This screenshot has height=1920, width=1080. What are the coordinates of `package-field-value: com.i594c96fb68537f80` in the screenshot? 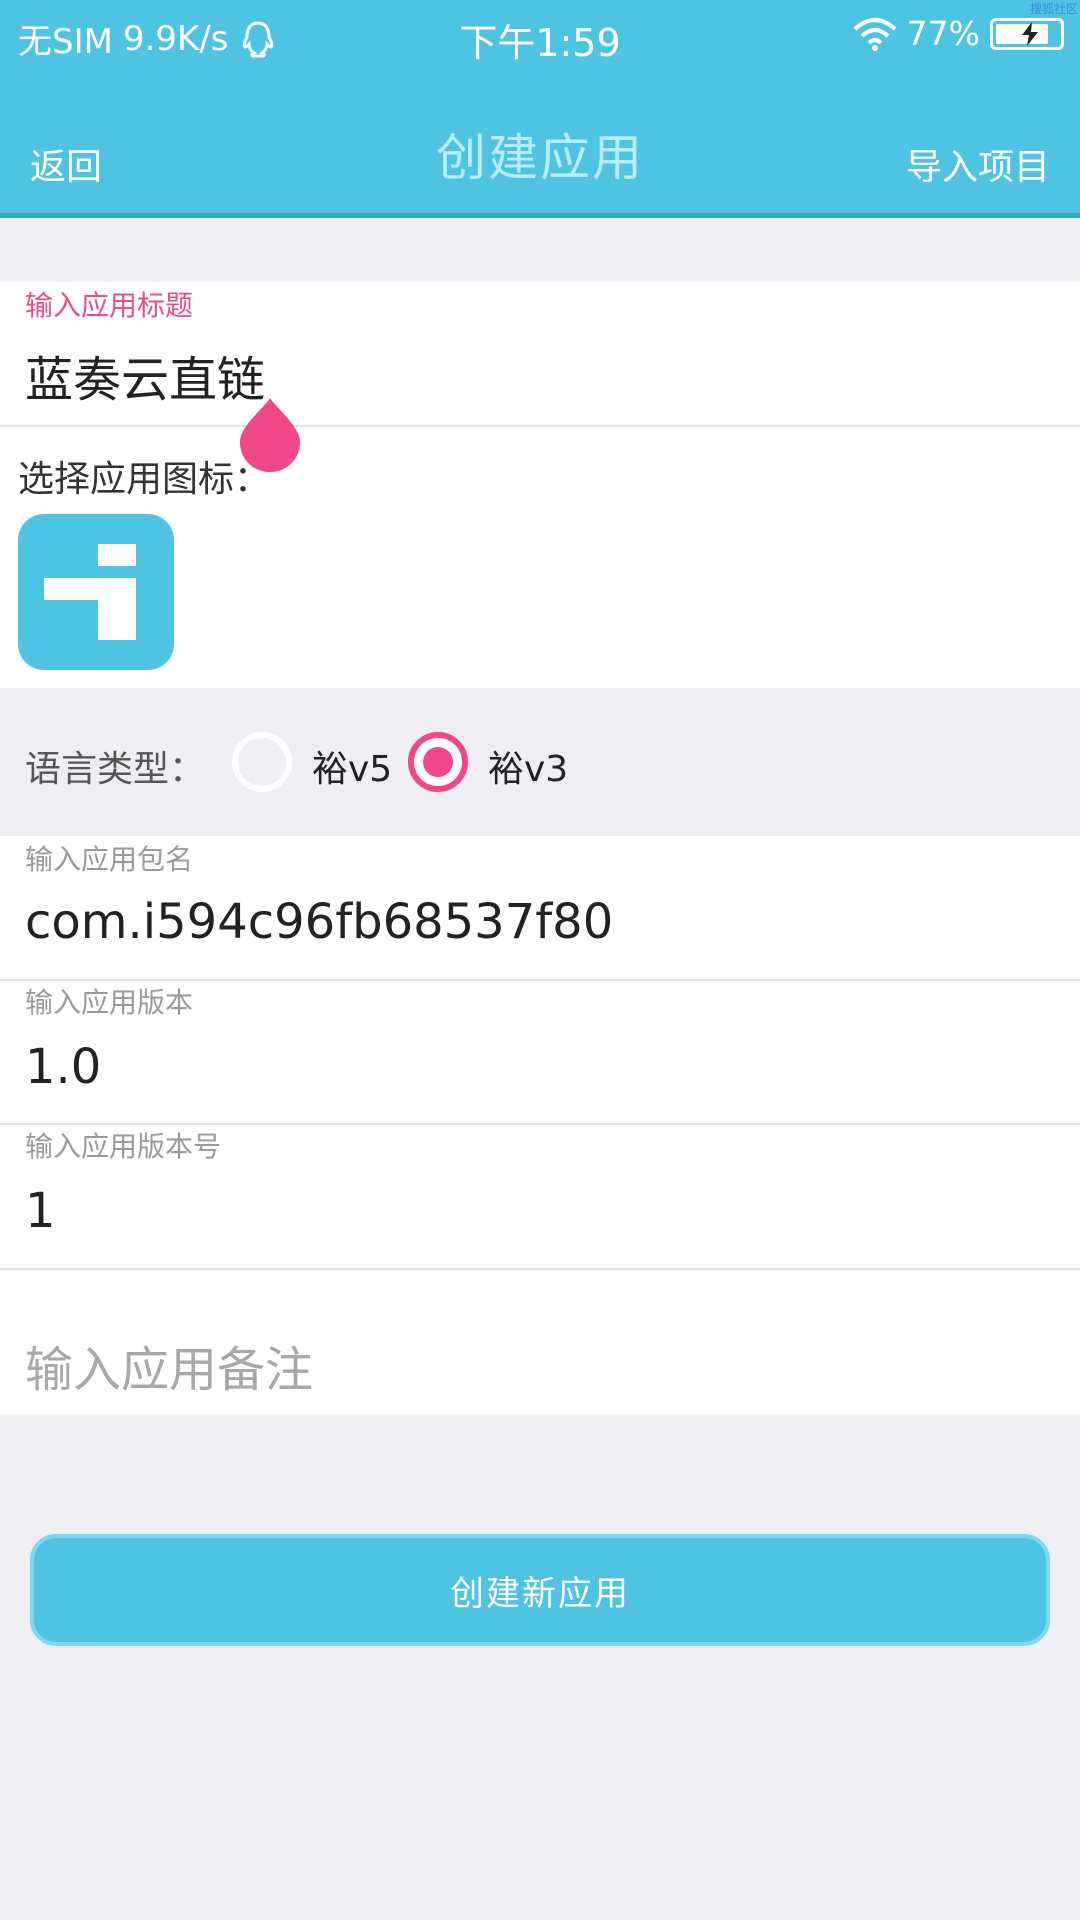 It's located at (319, 922).